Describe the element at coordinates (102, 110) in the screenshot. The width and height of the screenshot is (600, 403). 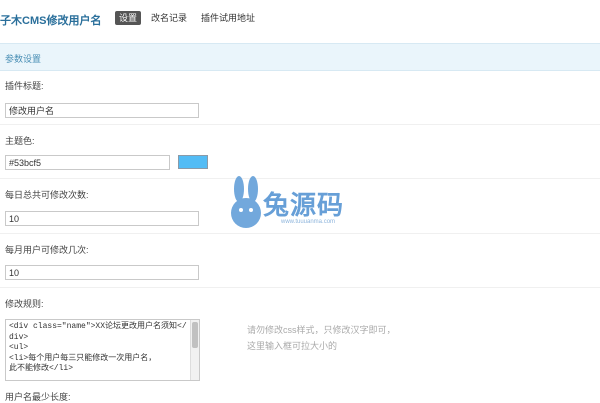
I see `plugin-title-input` at that location.